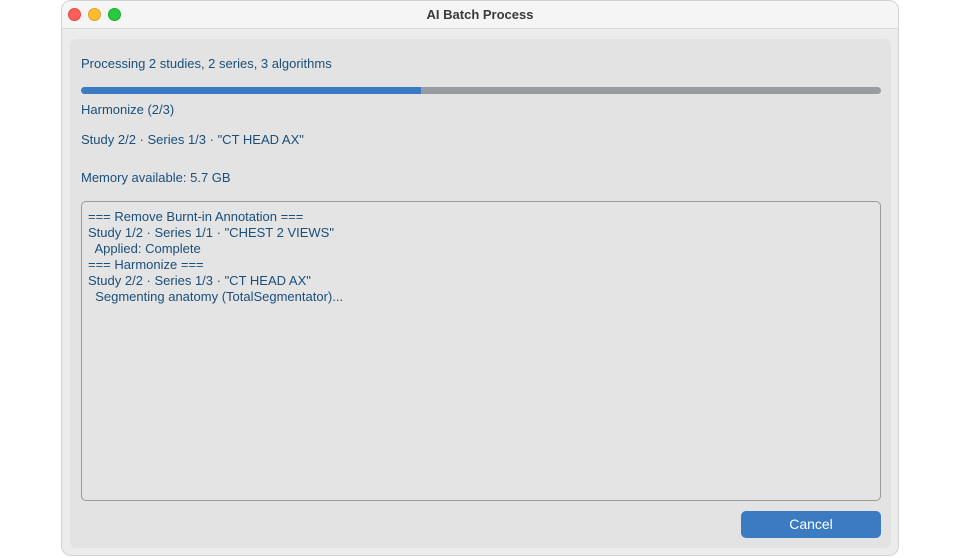 This screenshot has height=558, width=960. Describe the element at coordinates (146, 264) in the screenshot. I see `log-line: === Harmonize ===` at that location.